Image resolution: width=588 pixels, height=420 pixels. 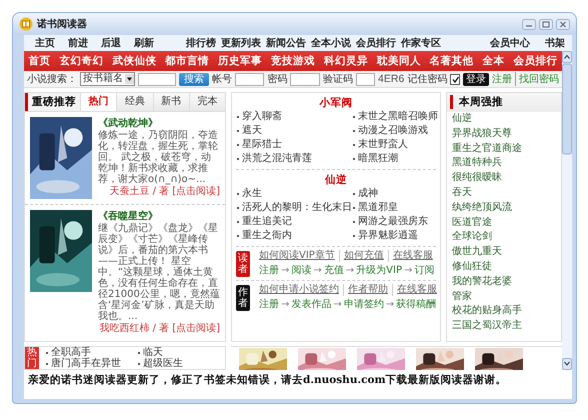 I want to click on help-link: 如何申请小说签约, so click(x=299, y=290).